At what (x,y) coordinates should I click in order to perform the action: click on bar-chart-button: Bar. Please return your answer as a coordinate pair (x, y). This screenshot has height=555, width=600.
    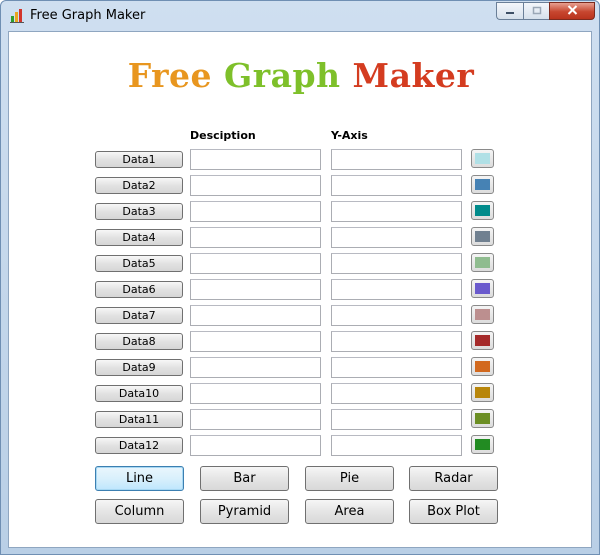
    Looking at the image, I should click on (244, 478).